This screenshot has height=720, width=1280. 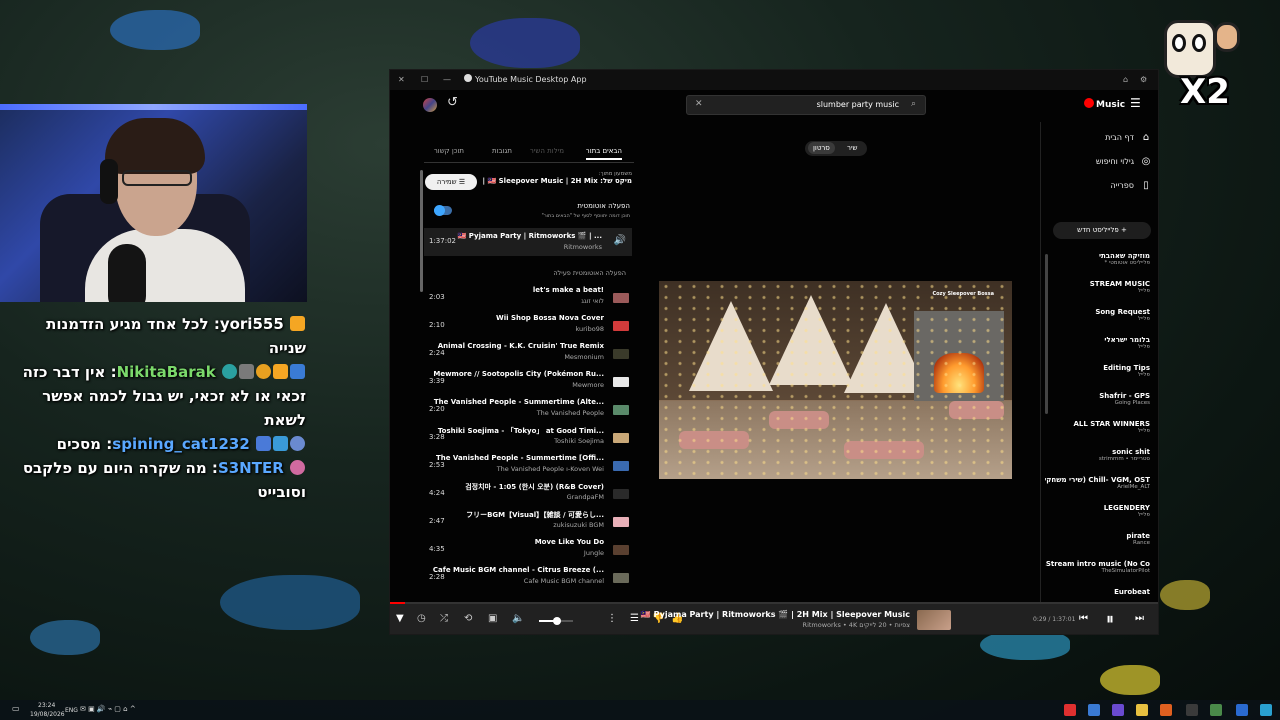 What do you see at coordinates (1097, 371) in the screenshot?
I see `sidebar-playlist: Editing Tips פלייל` at bounding box center [1097, 371].